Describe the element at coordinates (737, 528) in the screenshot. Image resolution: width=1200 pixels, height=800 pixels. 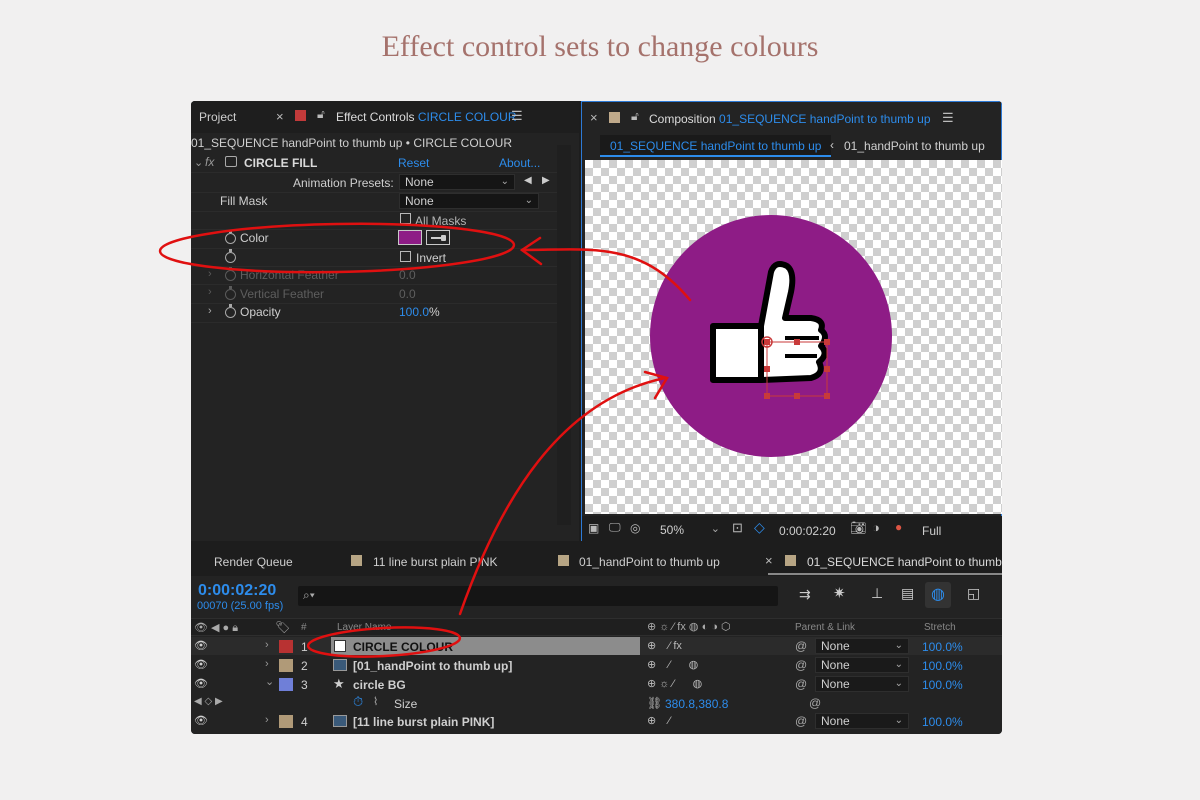
I see `region-of-interest-icon: ⊡` at that location.